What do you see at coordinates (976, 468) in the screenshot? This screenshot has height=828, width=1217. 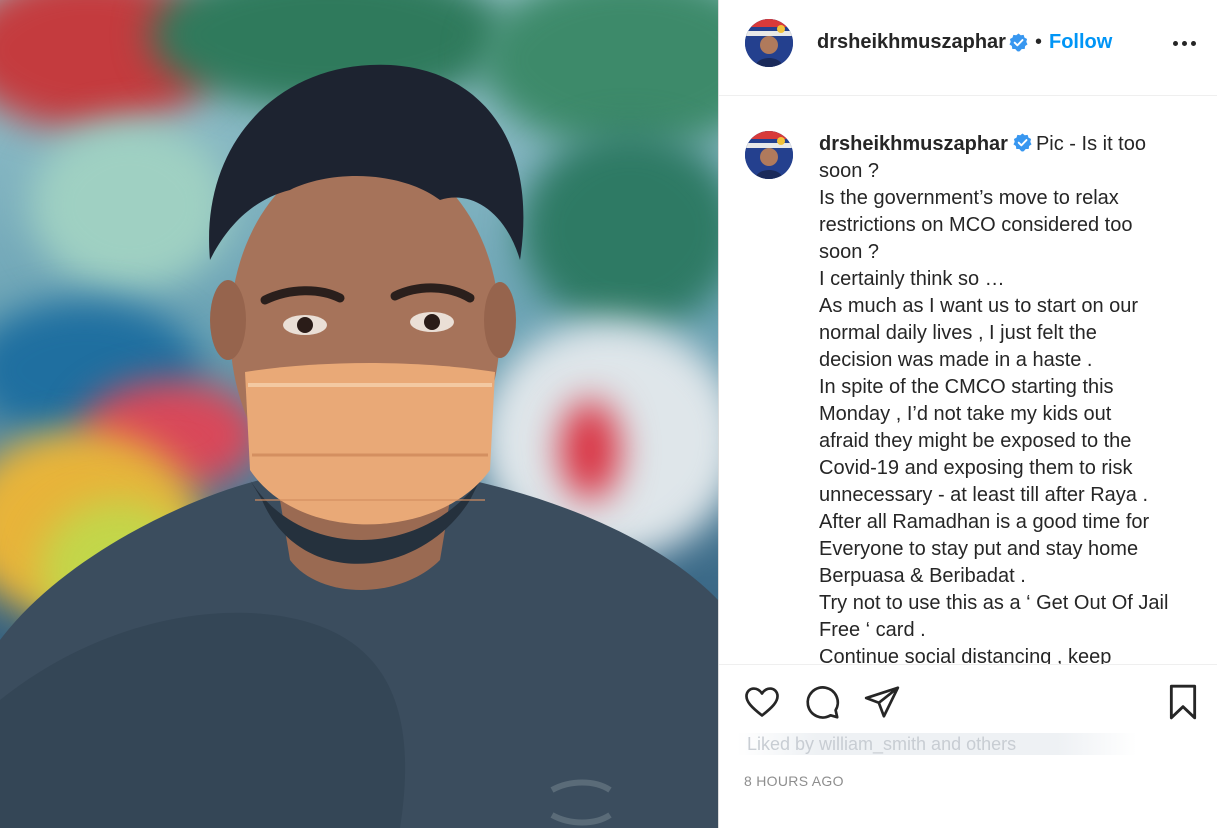 I see `caption-line: Covid-19 and exposing them to risk` at bounding box center [976, 468].